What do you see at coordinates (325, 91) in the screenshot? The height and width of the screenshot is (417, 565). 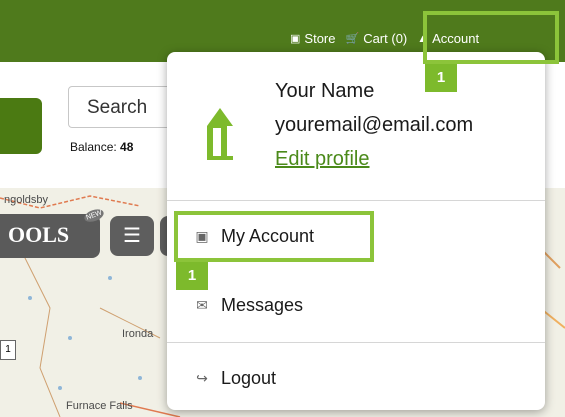 I see `user-name: Your Name` at bounding box center [325, 91].